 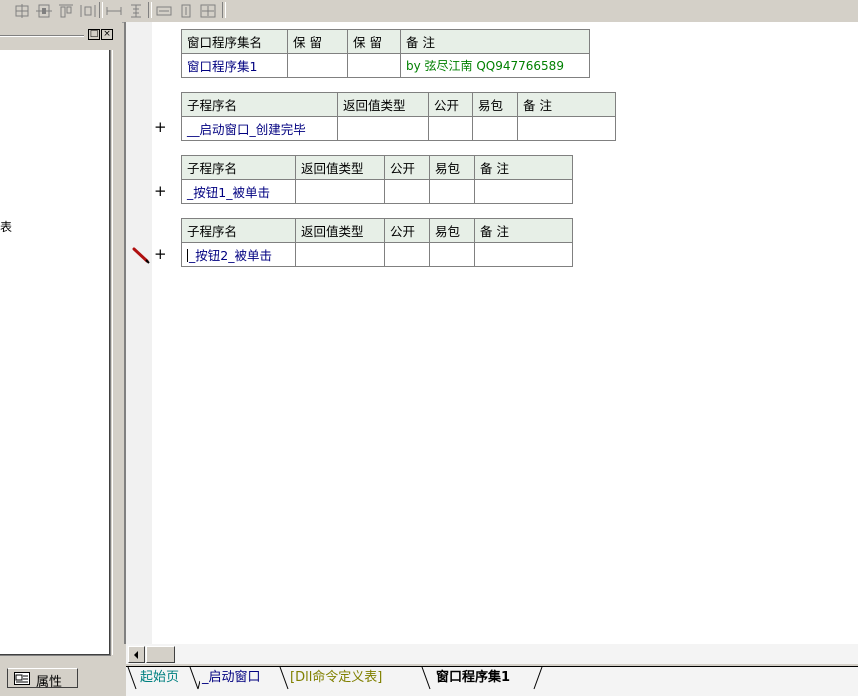 What do you see at coordinates (116, 352) in the screenshot?
I see `panel-splitter` at bounding box center [116, 352].